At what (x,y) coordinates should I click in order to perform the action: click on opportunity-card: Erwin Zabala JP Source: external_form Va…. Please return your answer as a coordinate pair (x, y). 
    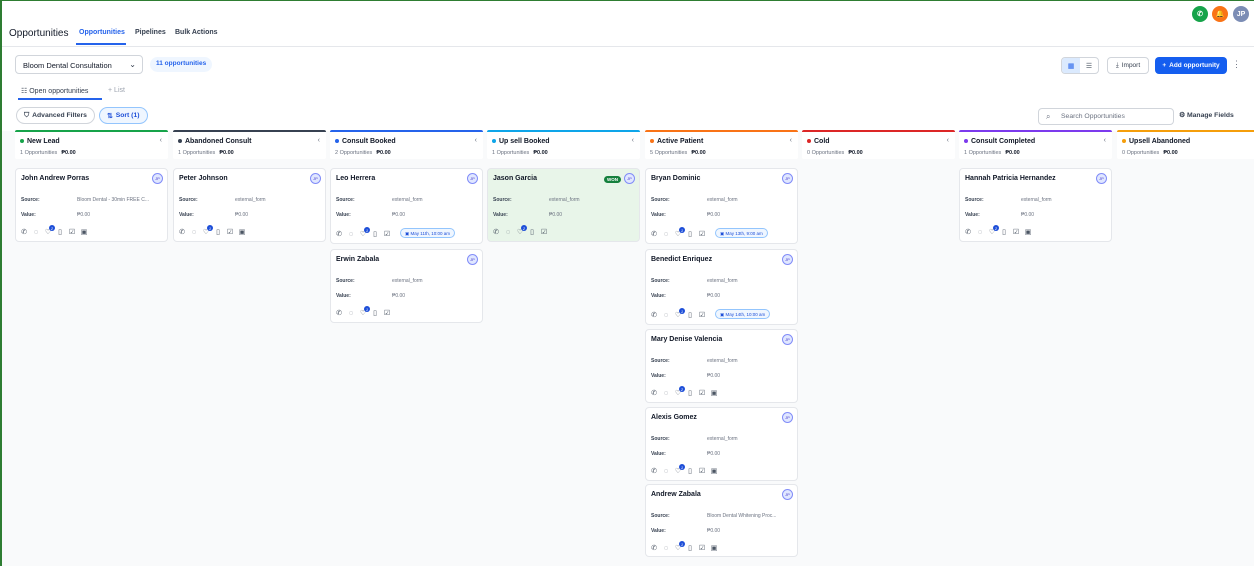
    Looking at the image, I should click on (406, 286).